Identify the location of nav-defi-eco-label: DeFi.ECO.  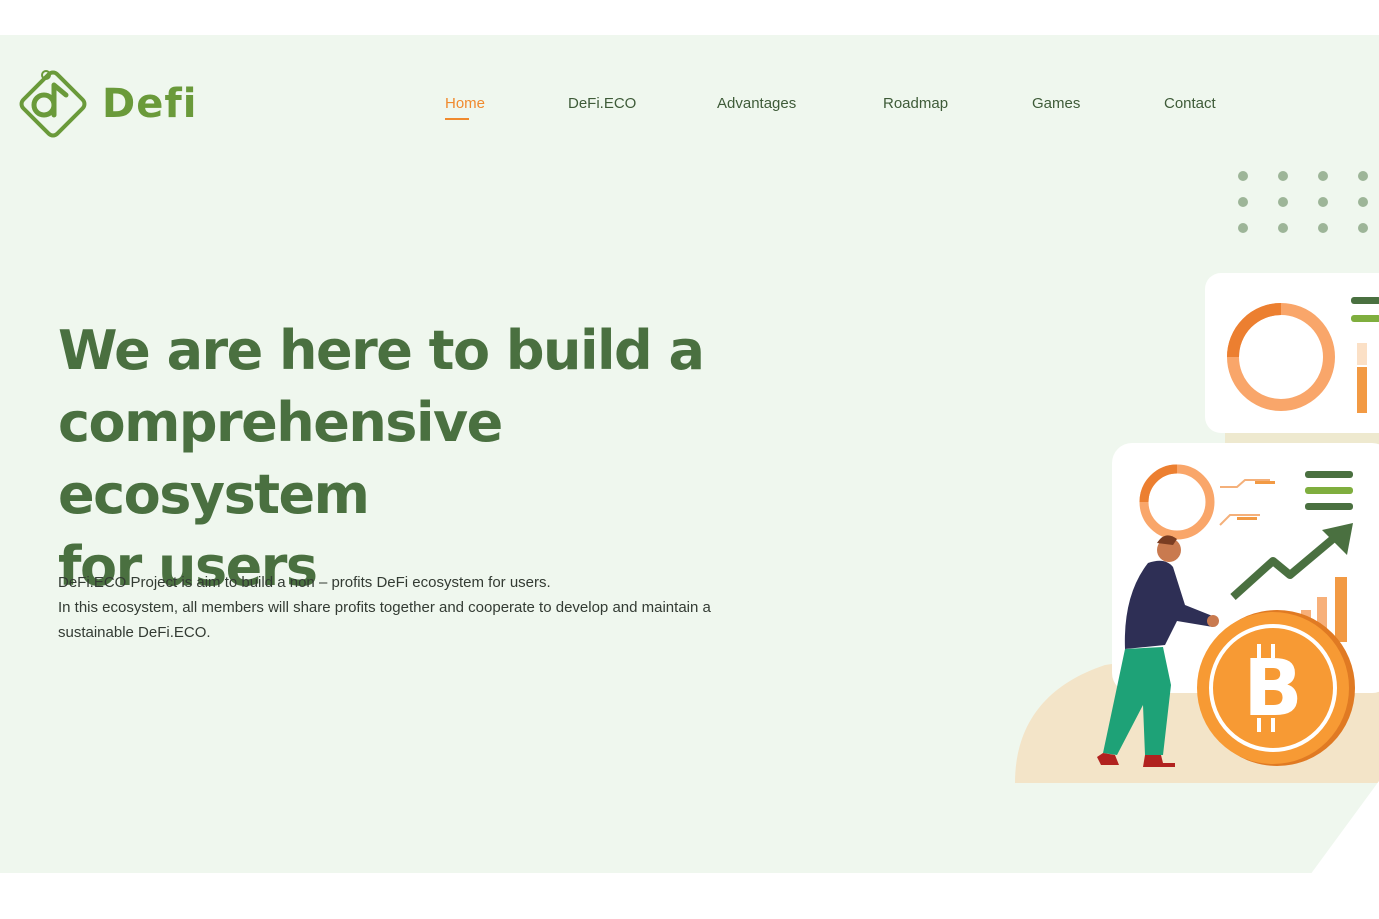
(602, 103).